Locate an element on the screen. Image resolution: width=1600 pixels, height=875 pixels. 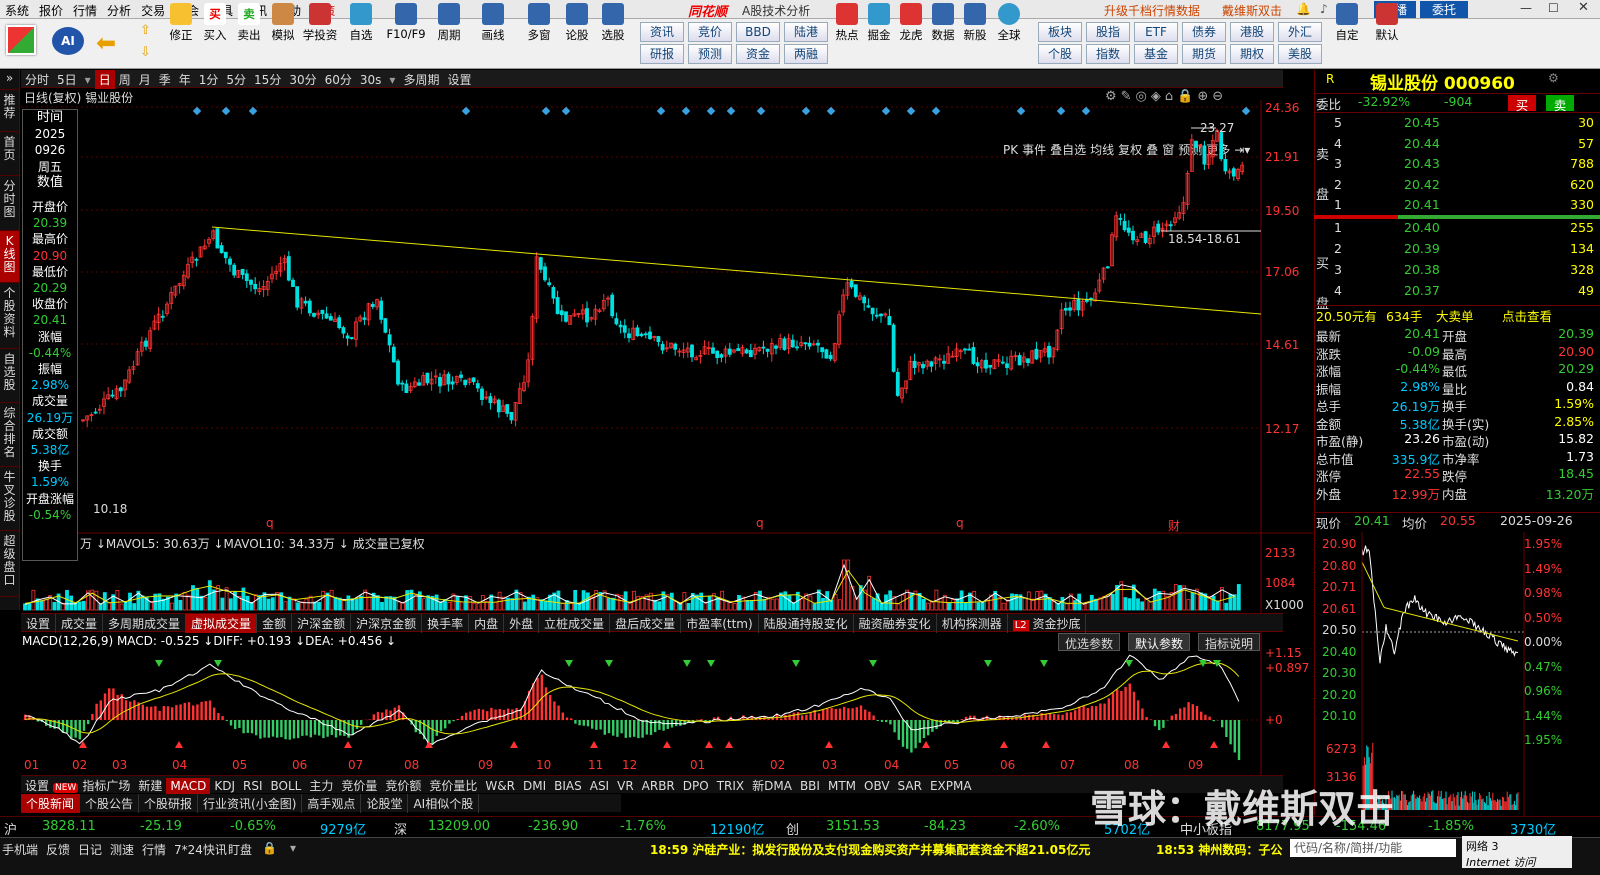
news-tab-stock-news: 个股新闻 is located at coordinates (51, 803).